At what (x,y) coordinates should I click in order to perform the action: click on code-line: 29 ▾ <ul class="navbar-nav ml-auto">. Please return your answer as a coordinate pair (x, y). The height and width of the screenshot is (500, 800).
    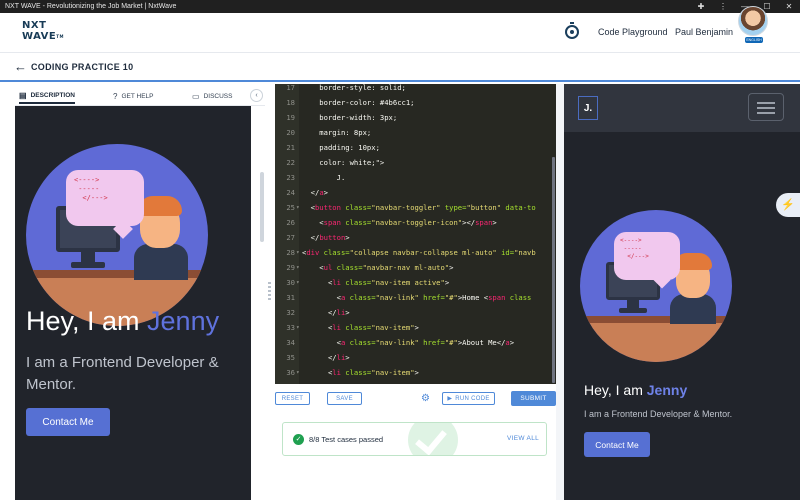
    Looking at the image, I should click on (415, 267).